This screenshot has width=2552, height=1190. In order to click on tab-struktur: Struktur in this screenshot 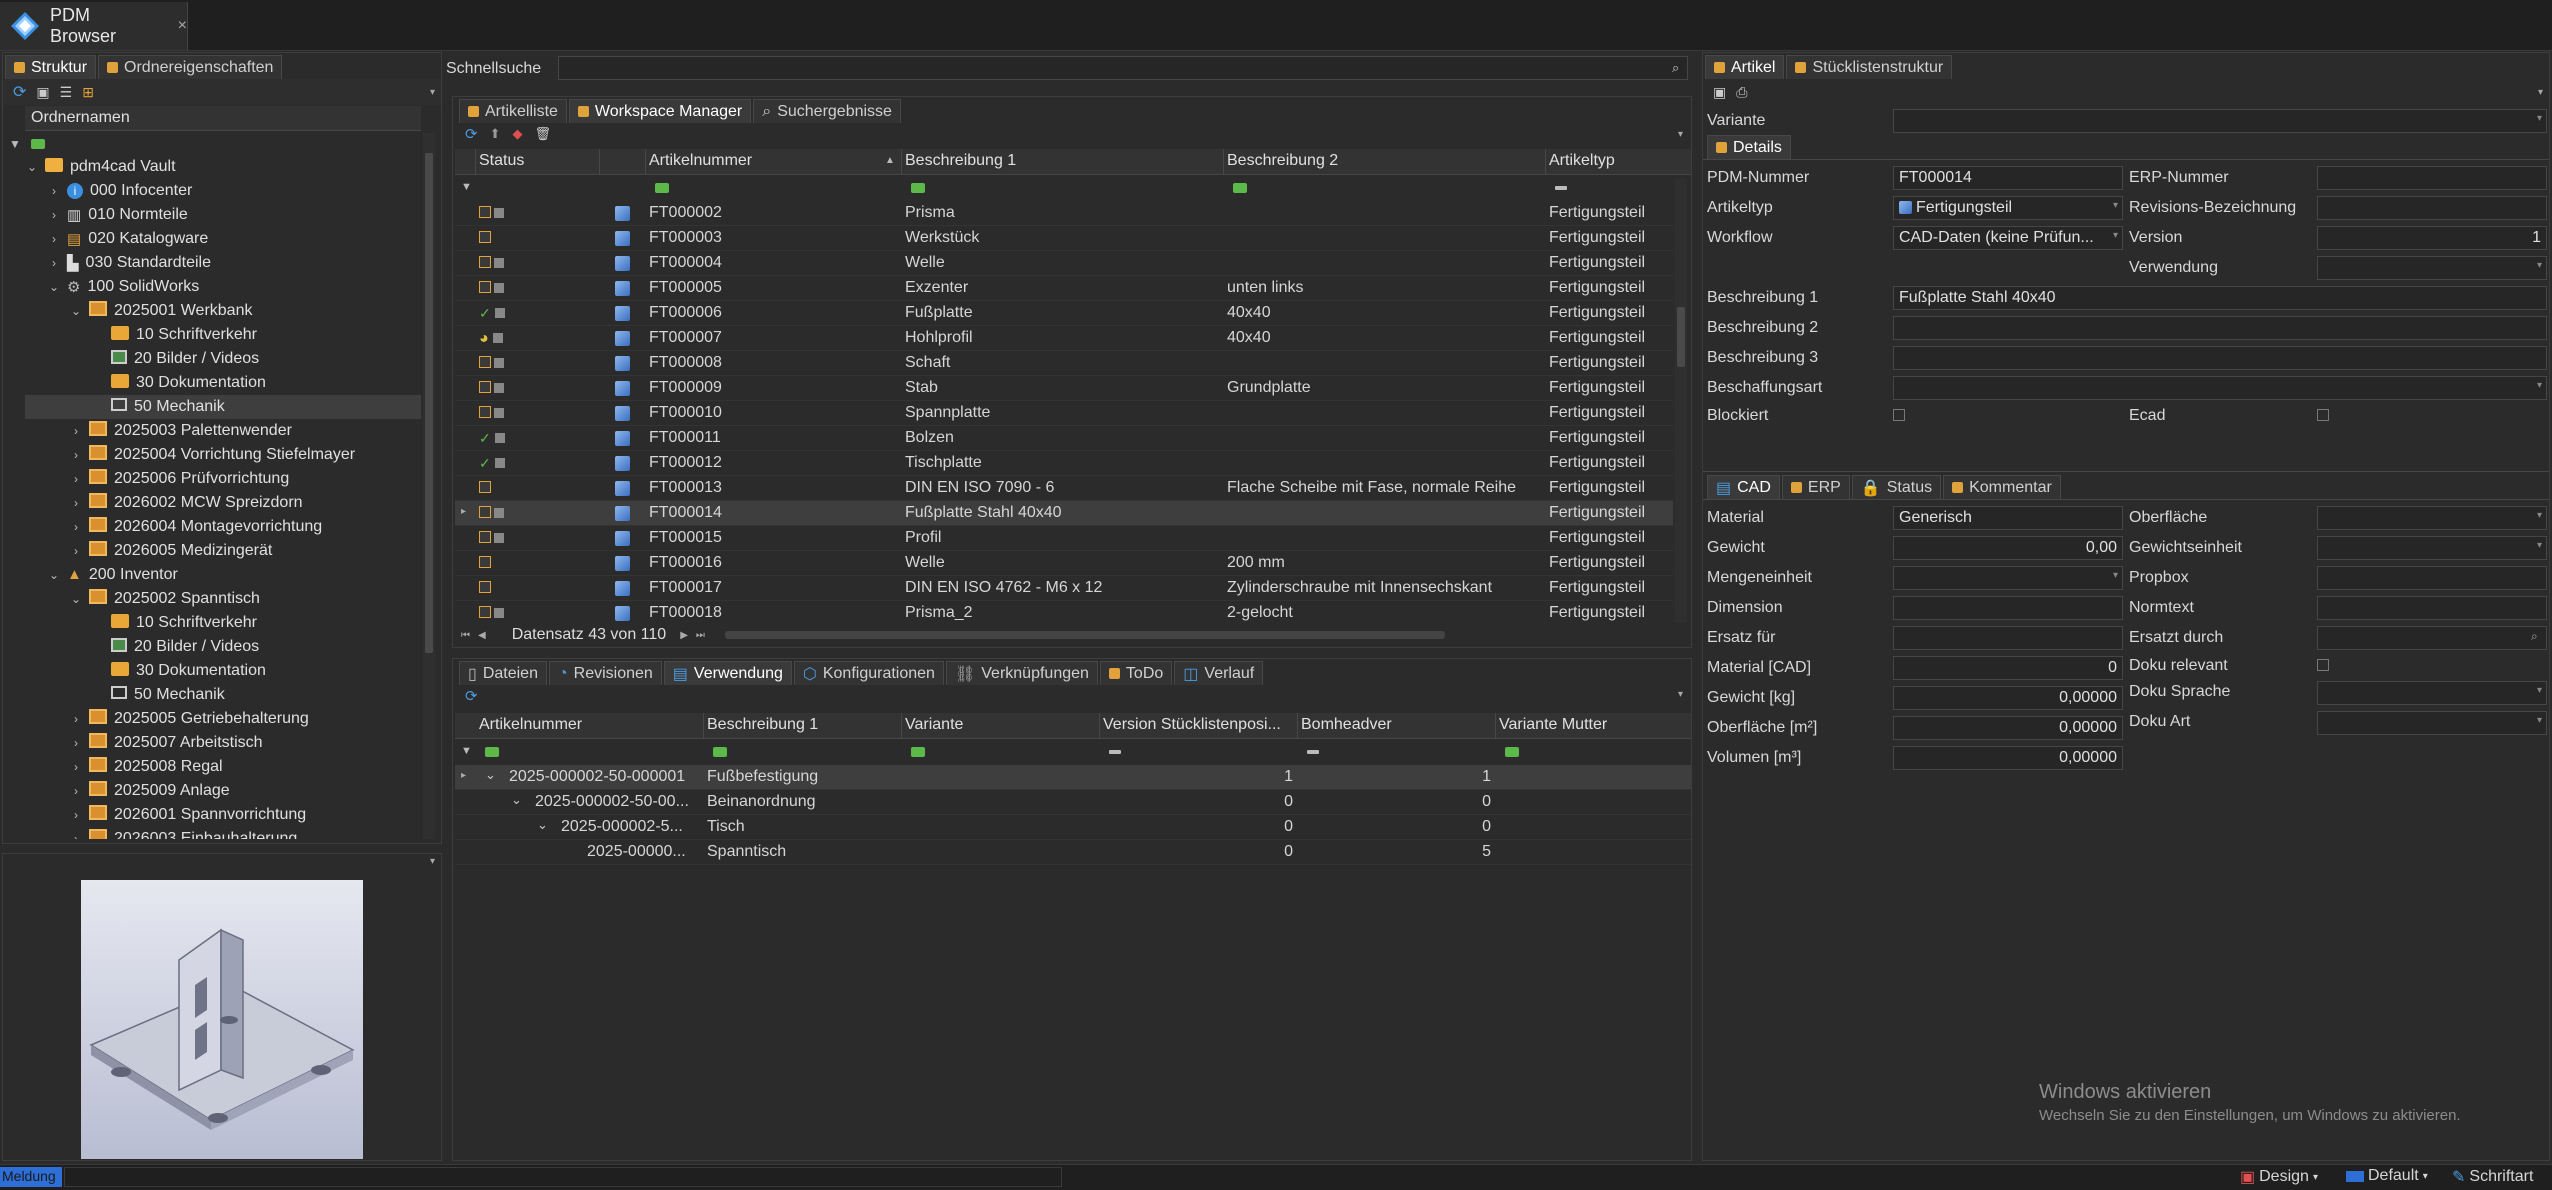, I will do `click(51, 67)`.